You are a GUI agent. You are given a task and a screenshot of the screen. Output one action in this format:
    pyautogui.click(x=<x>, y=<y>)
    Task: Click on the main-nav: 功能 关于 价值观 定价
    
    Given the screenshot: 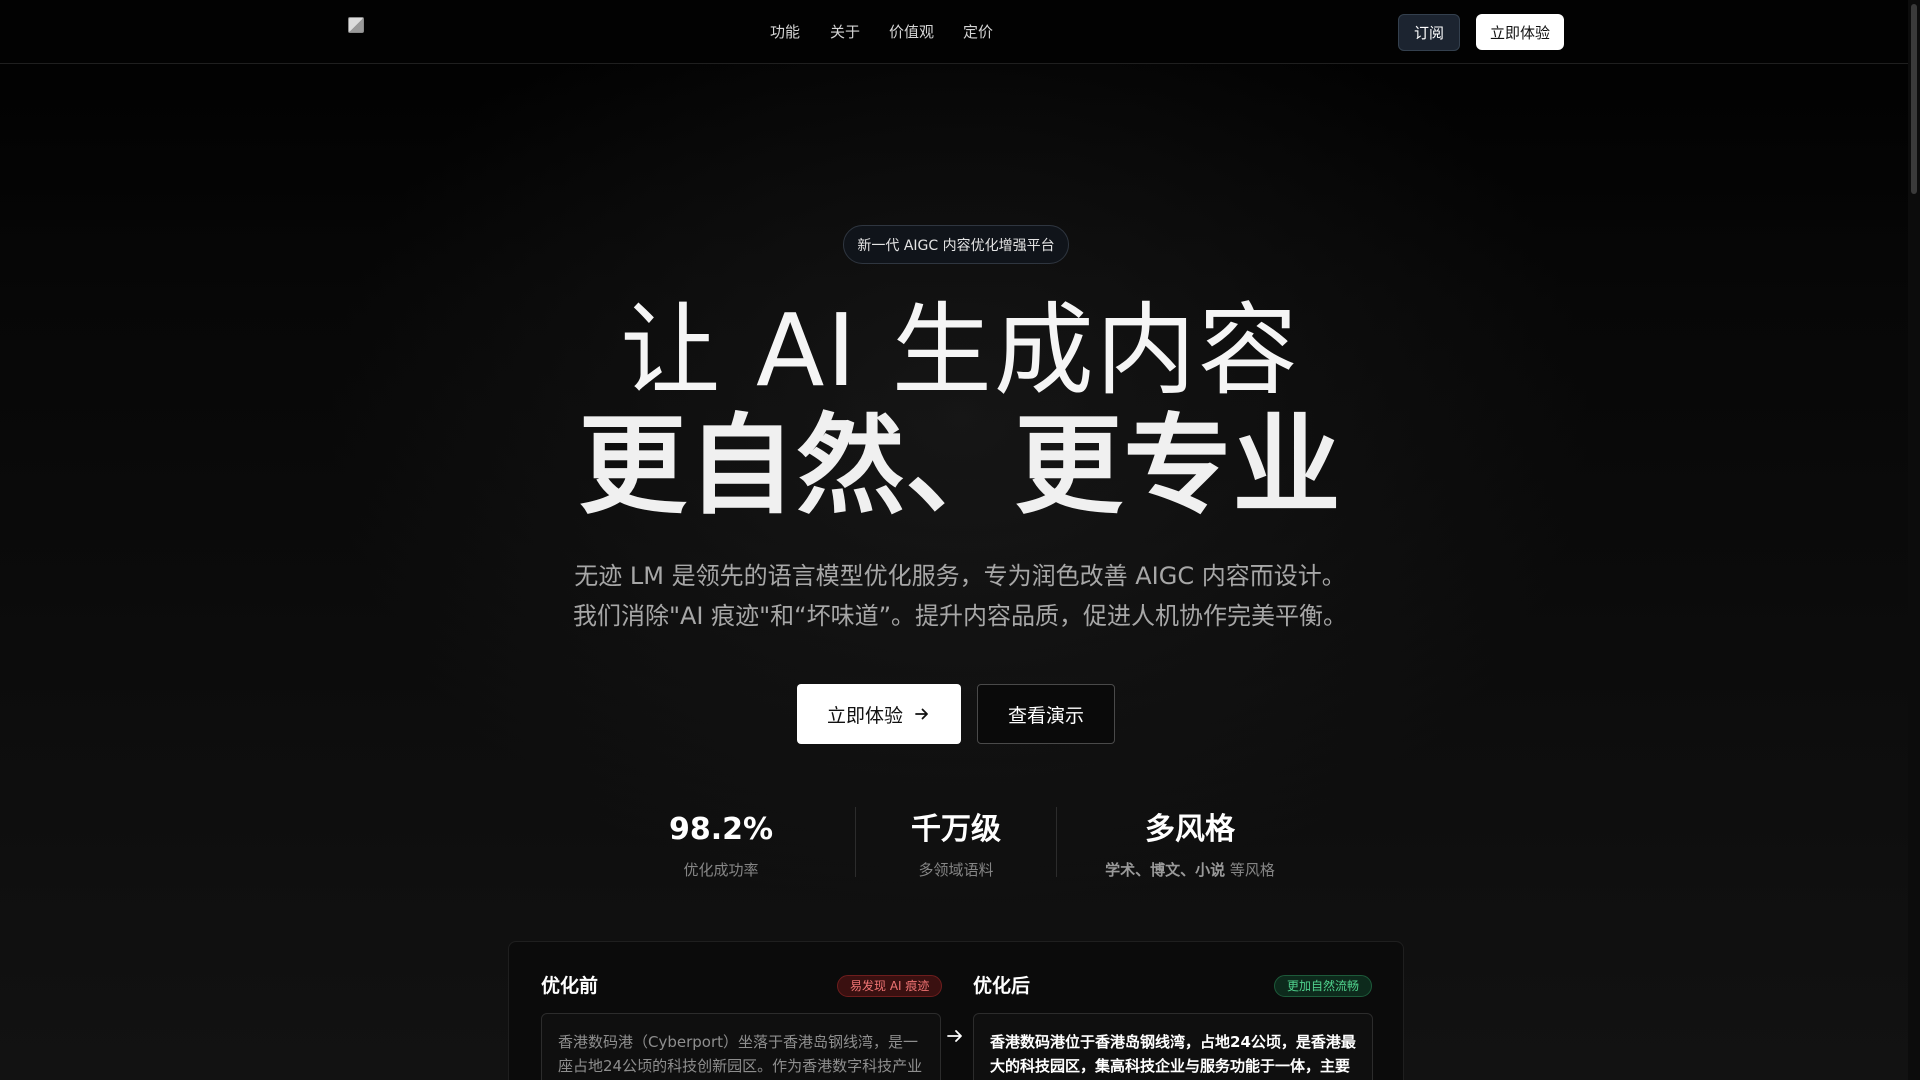 What is the action you would take?
    pyautogui.click(x=960, y=32)
    